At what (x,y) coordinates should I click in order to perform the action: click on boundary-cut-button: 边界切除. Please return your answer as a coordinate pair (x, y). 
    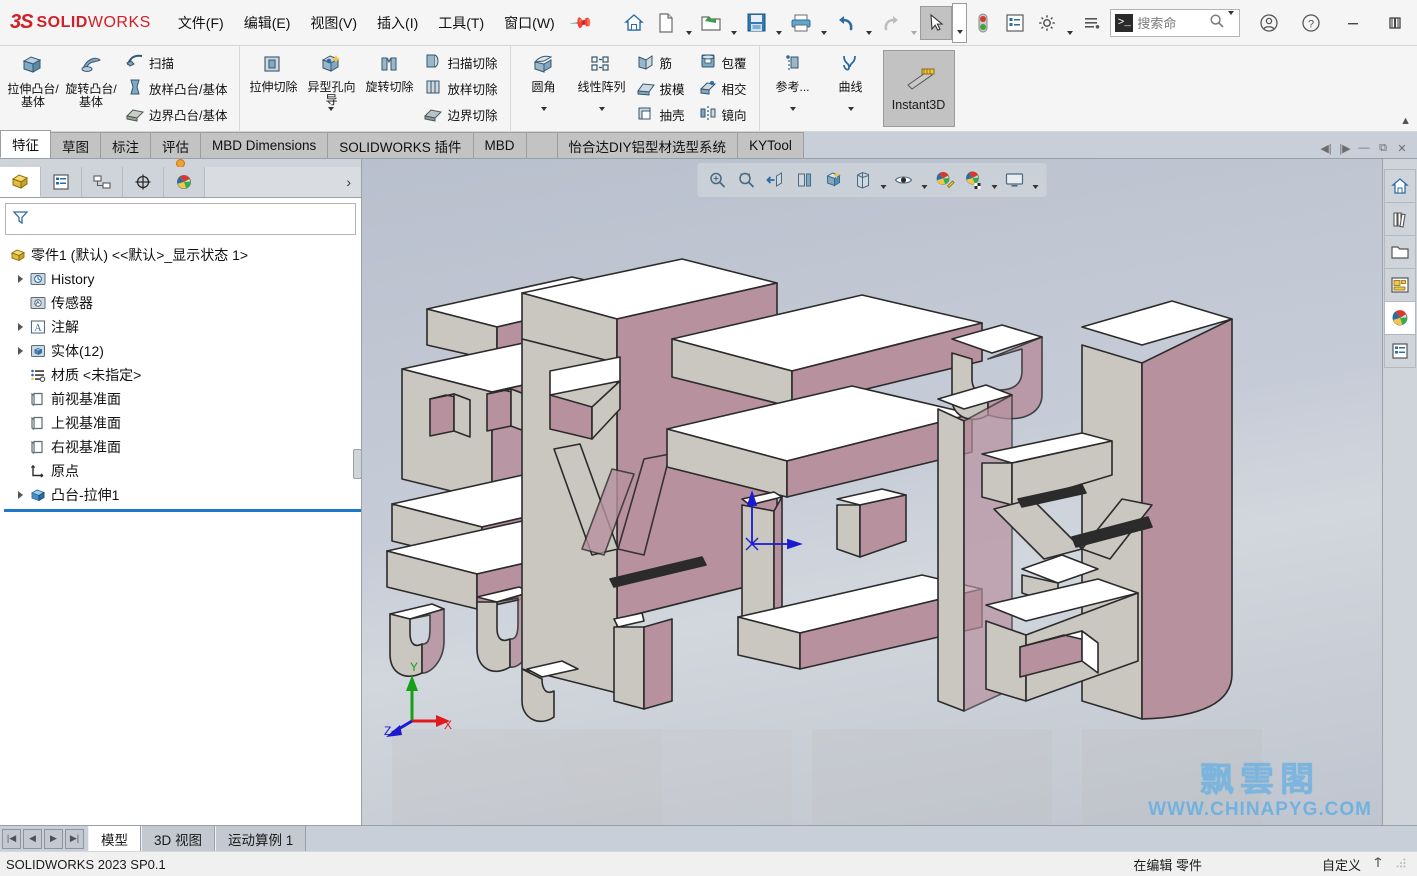
    Looking at the image, I should click on (461, 114).